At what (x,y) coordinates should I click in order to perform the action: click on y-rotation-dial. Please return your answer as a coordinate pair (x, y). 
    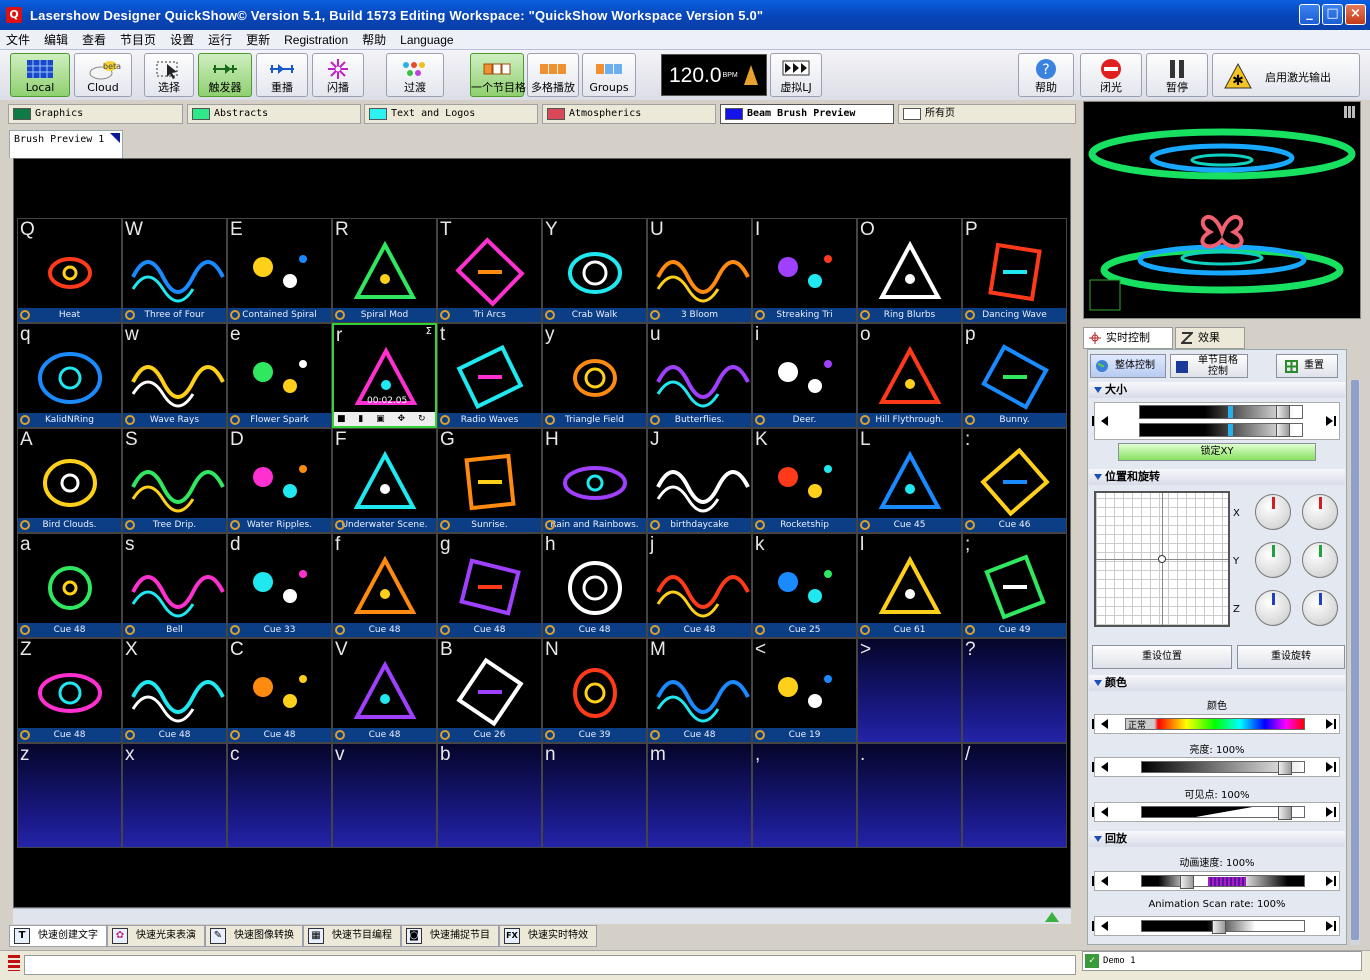
    Looking at the image, I should click on (1273, 560).